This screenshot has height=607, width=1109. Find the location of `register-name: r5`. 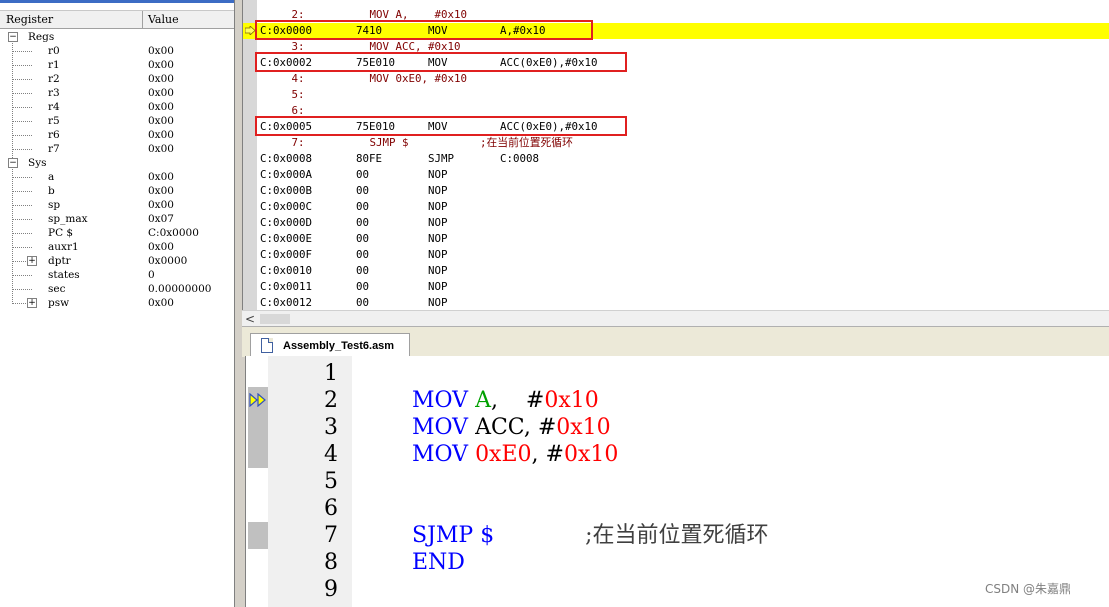

register-name: r5 is located at coordinates (54, 121).